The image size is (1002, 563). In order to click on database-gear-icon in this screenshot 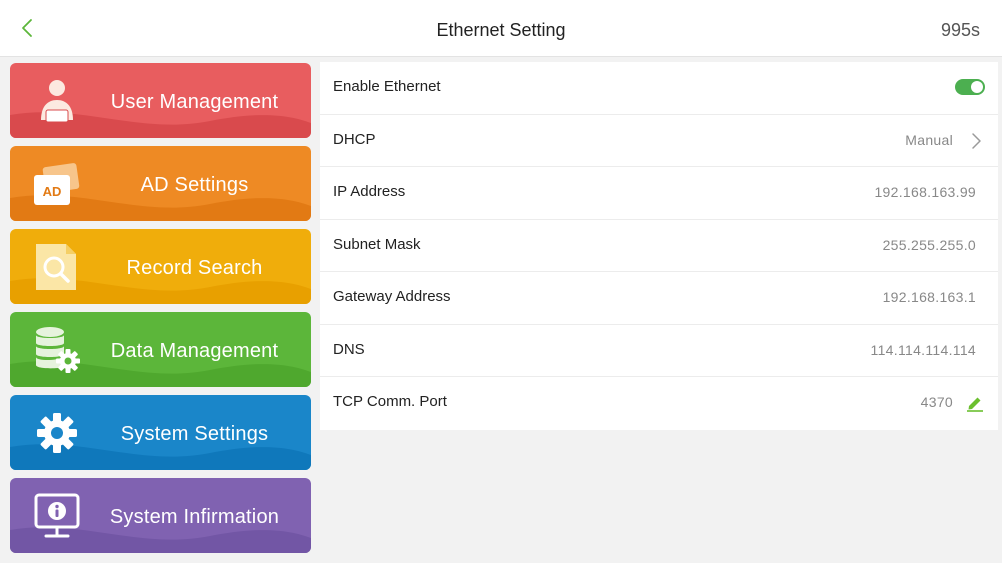, I will do `click(58, 350)`.